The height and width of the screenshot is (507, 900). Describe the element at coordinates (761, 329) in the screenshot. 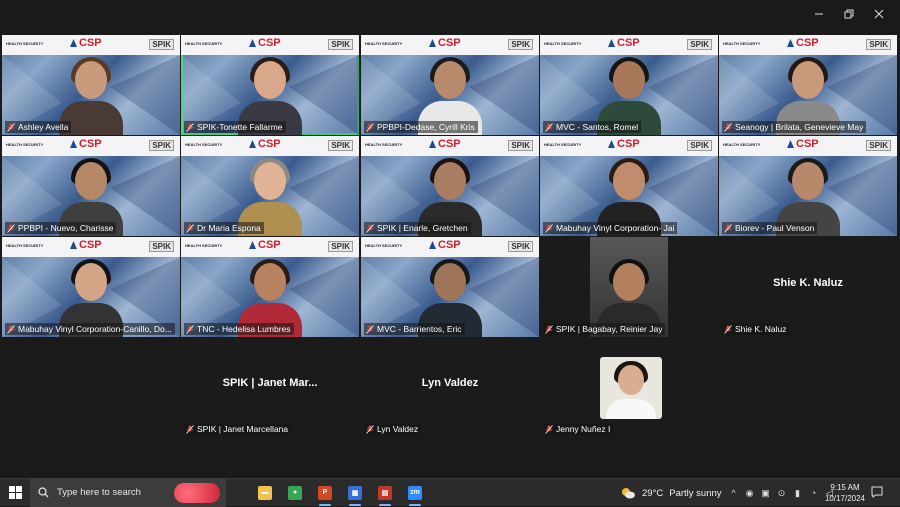

I see `participant-name: Shie K. Naluz` at that location.